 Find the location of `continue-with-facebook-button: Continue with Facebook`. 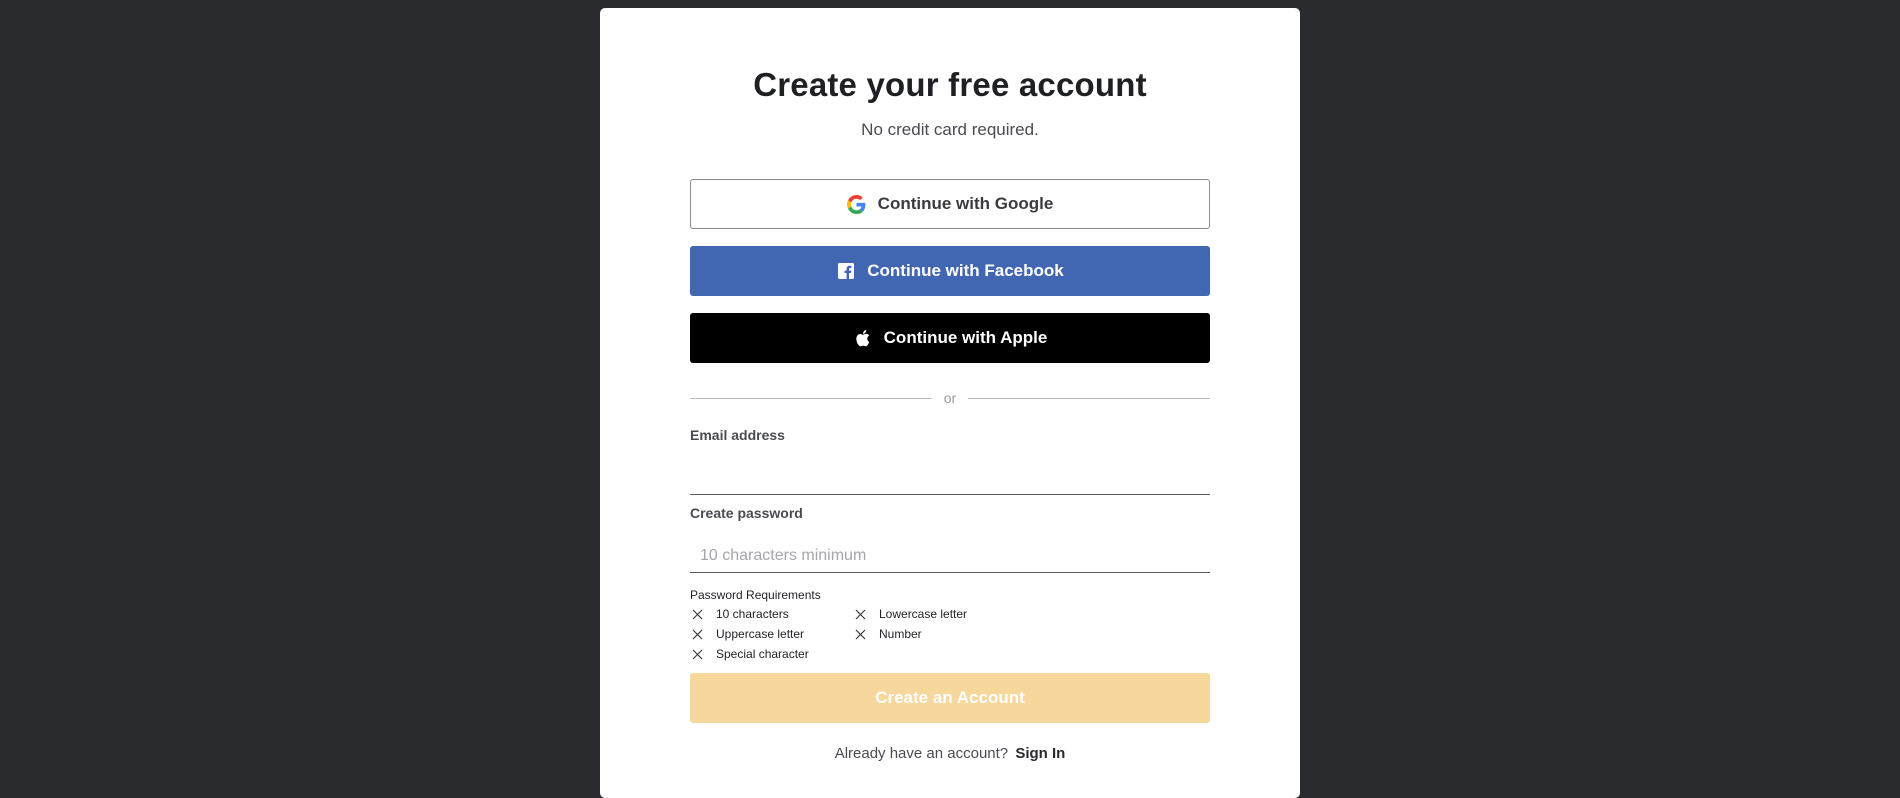

continue-with-facebook-button: Continue with Facebook is located at coordinates (950, 271).